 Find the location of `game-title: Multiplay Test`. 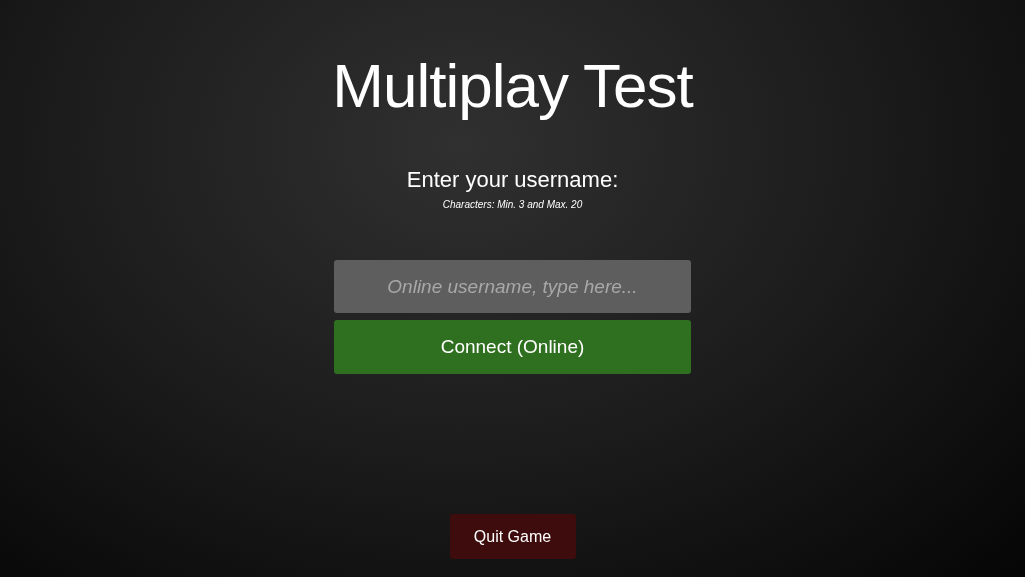

game-title: Multiplay Test is located at coordinates (512, 86).